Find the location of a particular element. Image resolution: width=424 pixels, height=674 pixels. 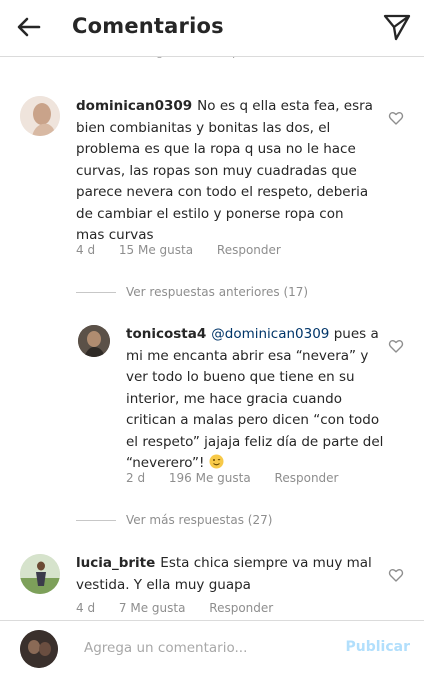

mention-link: @dominican0309 is located at coordinates (270, 334).